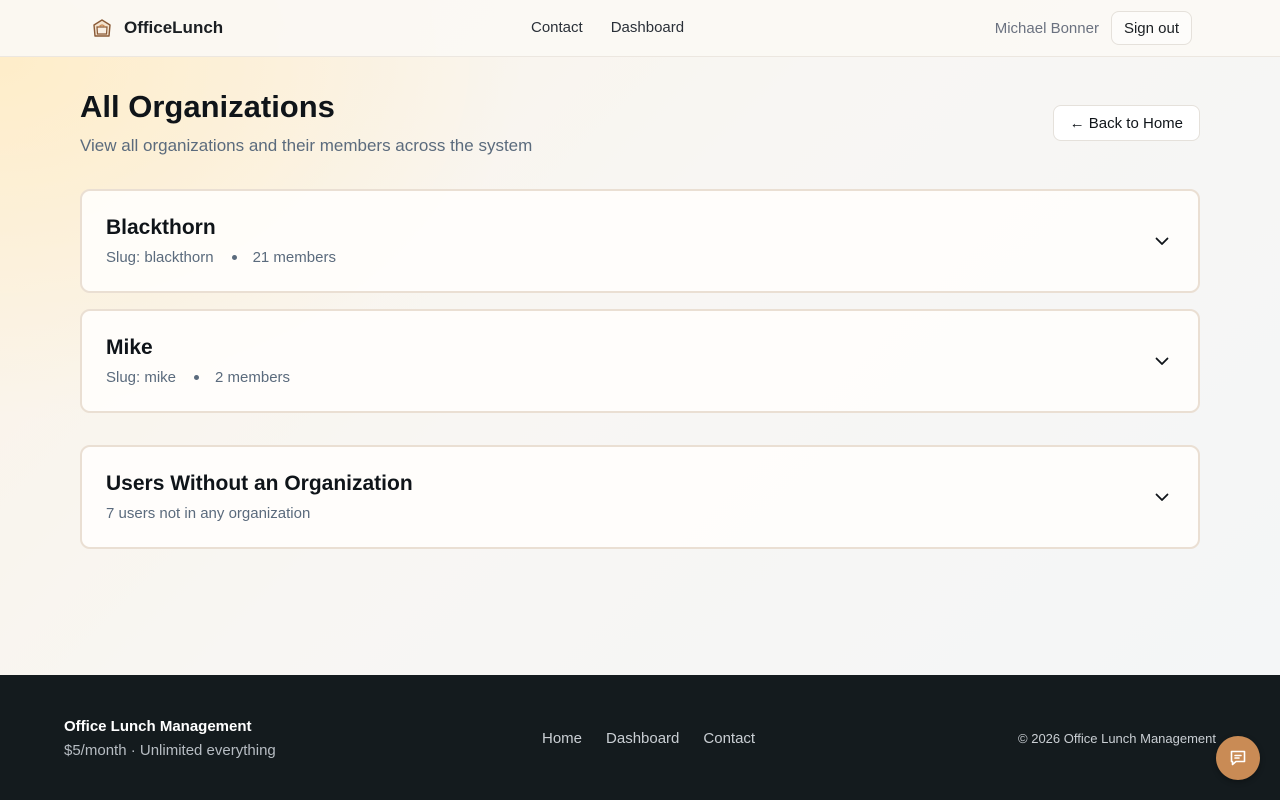  What do you see at coordinates (1117, 738) in the screenshot?
I see `footer-copyright: © 2026 Office Lunch Management` at bounding box center [1117, 738].